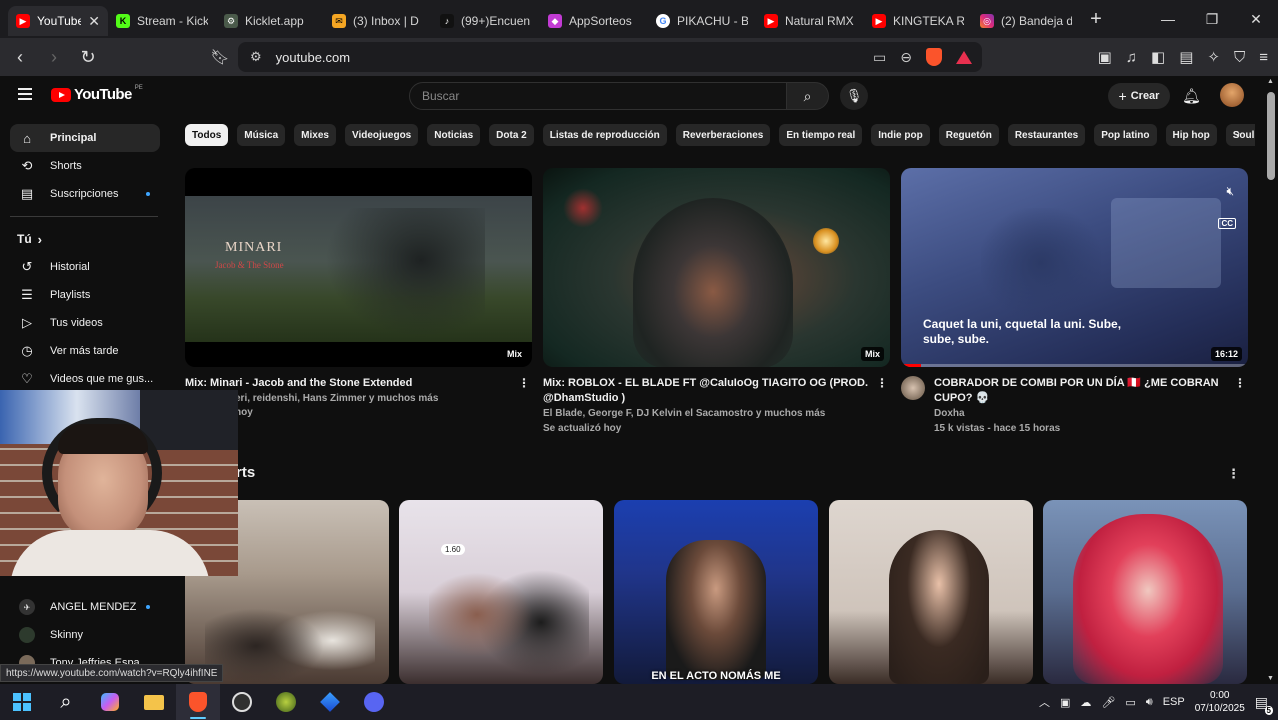 This screenshot has height=720, width=1278. Describe the element at coordinates (85, 267) in the screenshot. I see `sidebar-item-history: ↺ Historial` at that location.